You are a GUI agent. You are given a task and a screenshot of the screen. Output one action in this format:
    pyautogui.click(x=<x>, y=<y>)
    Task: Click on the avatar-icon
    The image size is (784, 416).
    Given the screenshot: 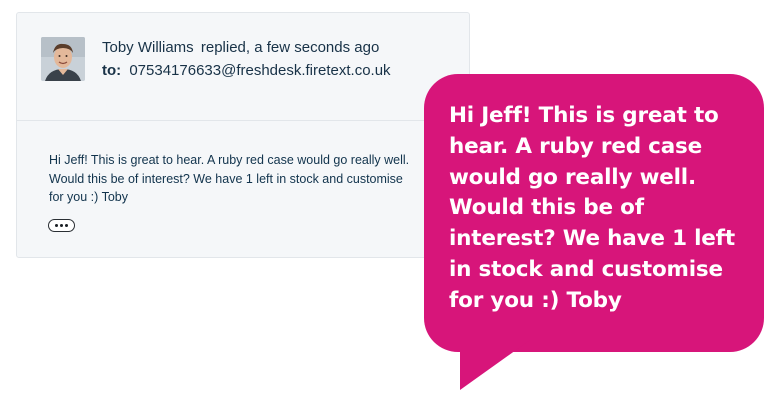 What is the action you would take?
    pyautogui.click(x=63, y=59)
    